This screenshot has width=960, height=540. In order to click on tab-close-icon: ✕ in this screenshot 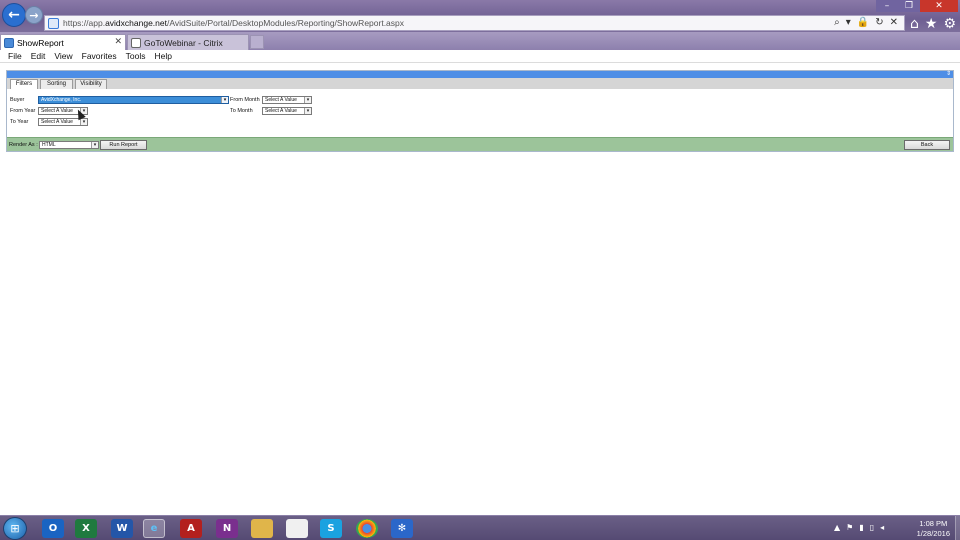, I will do `click(118, 42)`.